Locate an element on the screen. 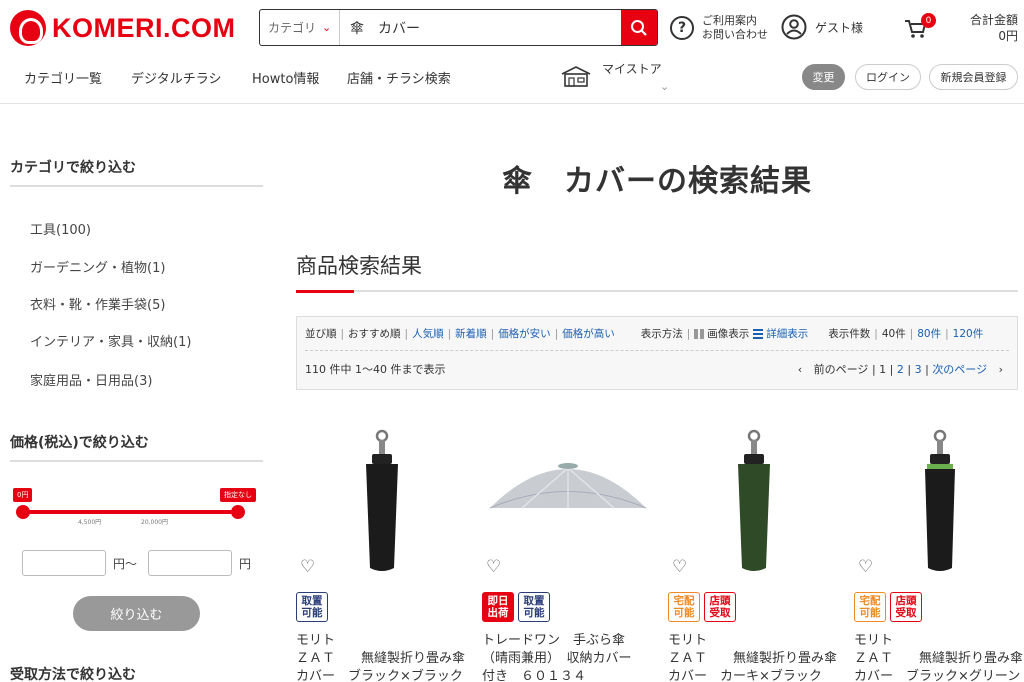 The height and width of the screenshot is (682, 1024). category-filter-item: 家庭用品・日用品(3) is located at coordinates (91, 379).